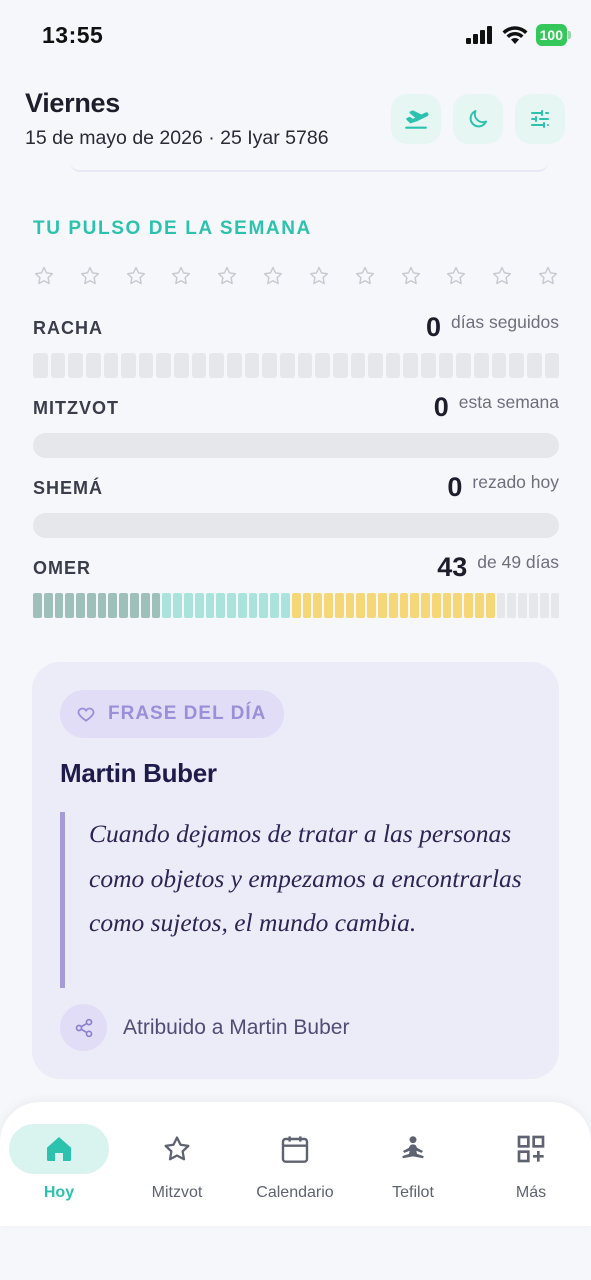 Image resolution: width=591 pixels, height=1280 pixels. What do you see at coordinates (296, 445) in the screenshot?
I see `mitzvot-progress-bar` at bounding box center [296, 445].